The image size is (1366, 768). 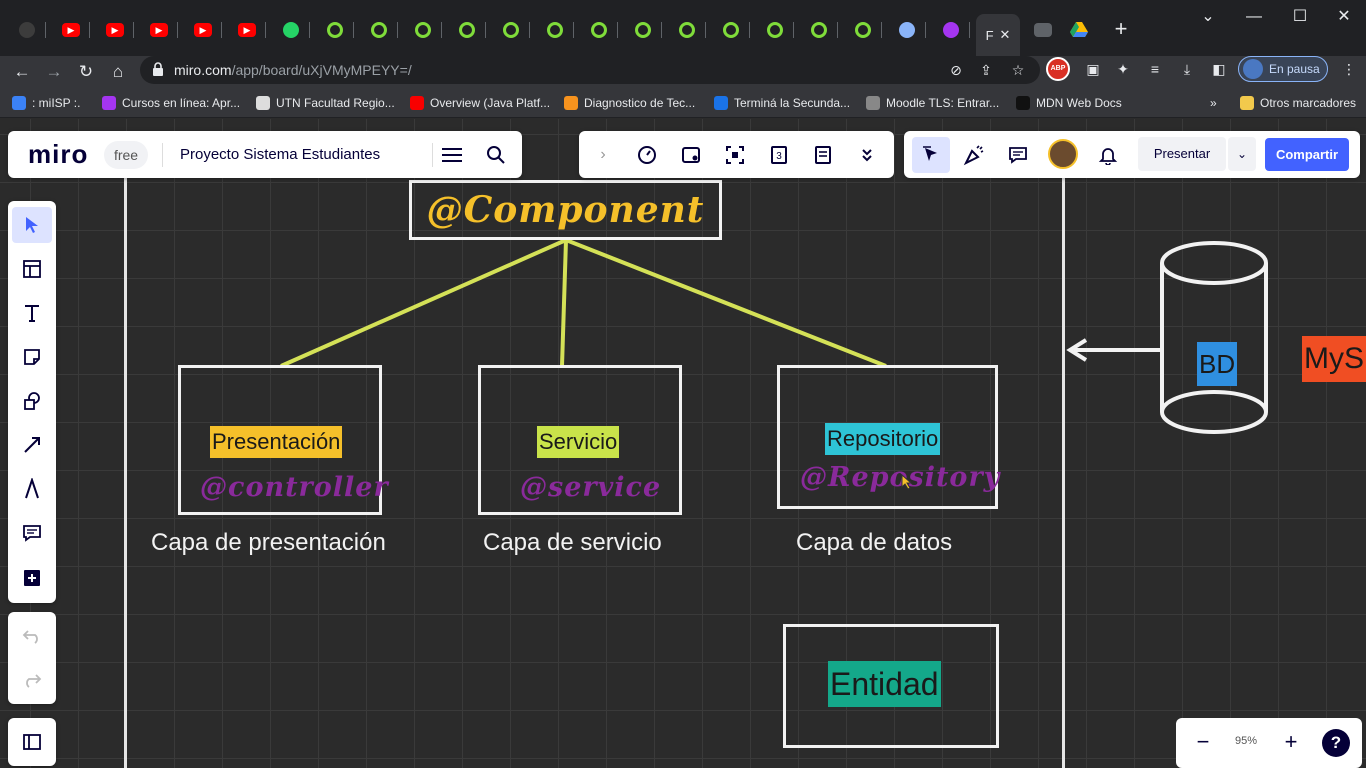 I want to click on notes-icon, so click(x=823, y=155).